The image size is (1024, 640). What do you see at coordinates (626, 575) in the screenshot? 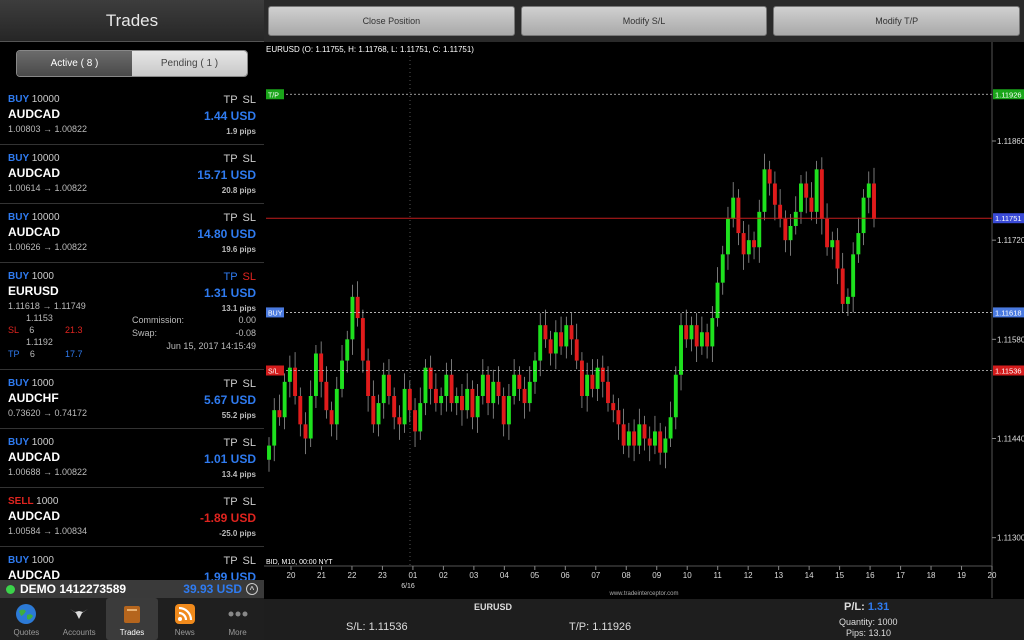
I see `x-tick-label: 08` at bounding box center [626, 575].